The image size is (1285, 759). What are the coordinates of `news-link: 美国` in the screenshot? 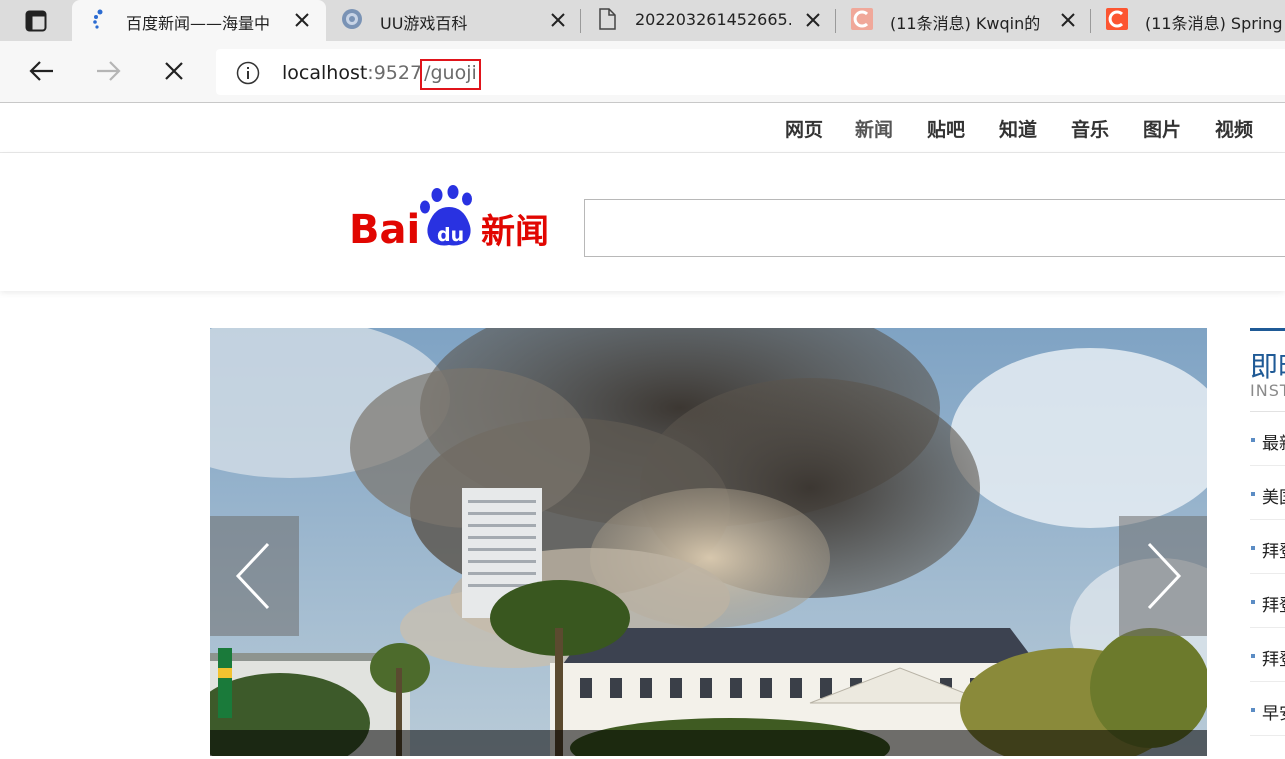 It's located at (1273, 495).